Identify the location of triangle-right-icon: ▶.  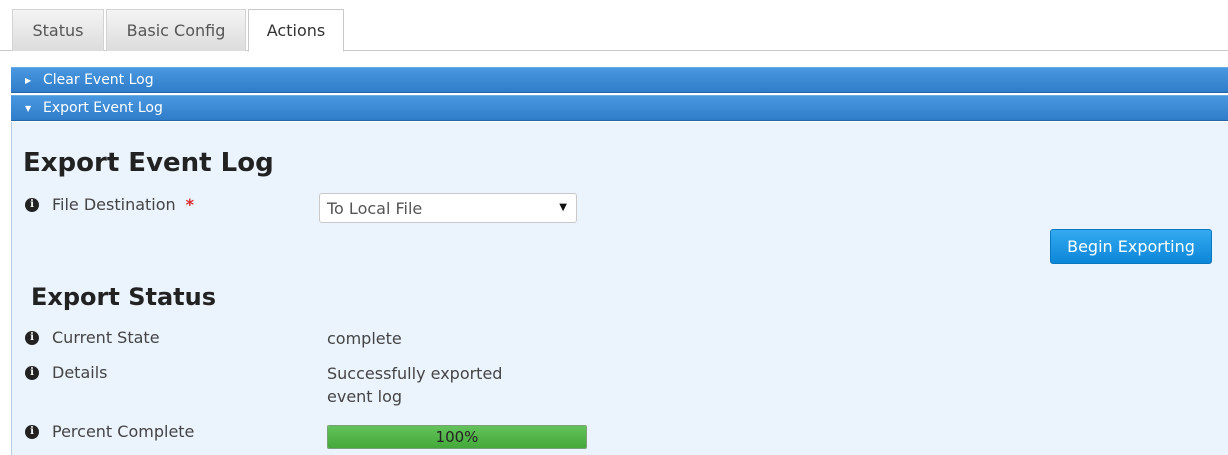
(28, 80).